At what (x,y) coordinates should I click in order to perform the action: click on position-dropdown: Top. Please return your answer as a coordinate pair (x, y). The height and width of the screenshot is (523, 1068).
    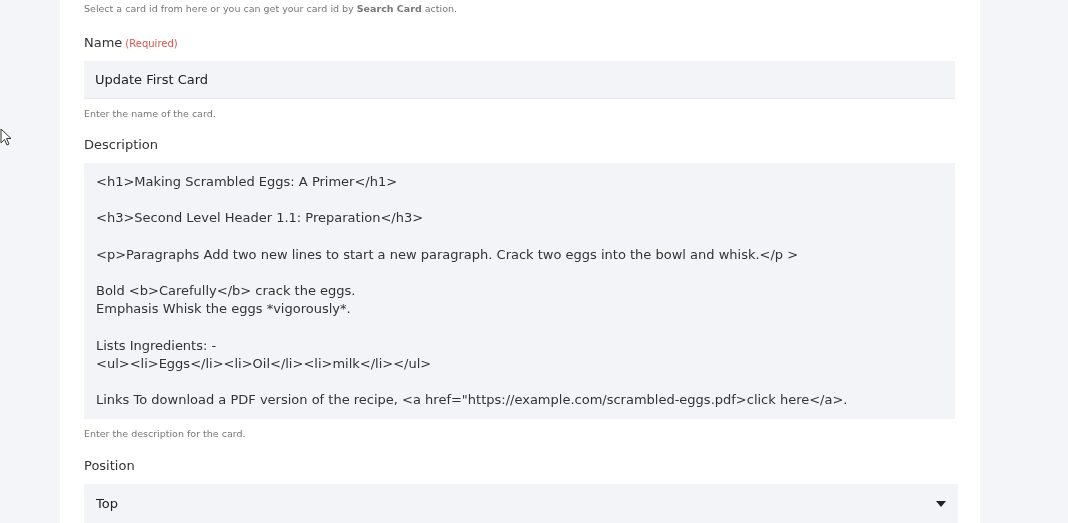
    Looking at the image, I should click on (521, 503).